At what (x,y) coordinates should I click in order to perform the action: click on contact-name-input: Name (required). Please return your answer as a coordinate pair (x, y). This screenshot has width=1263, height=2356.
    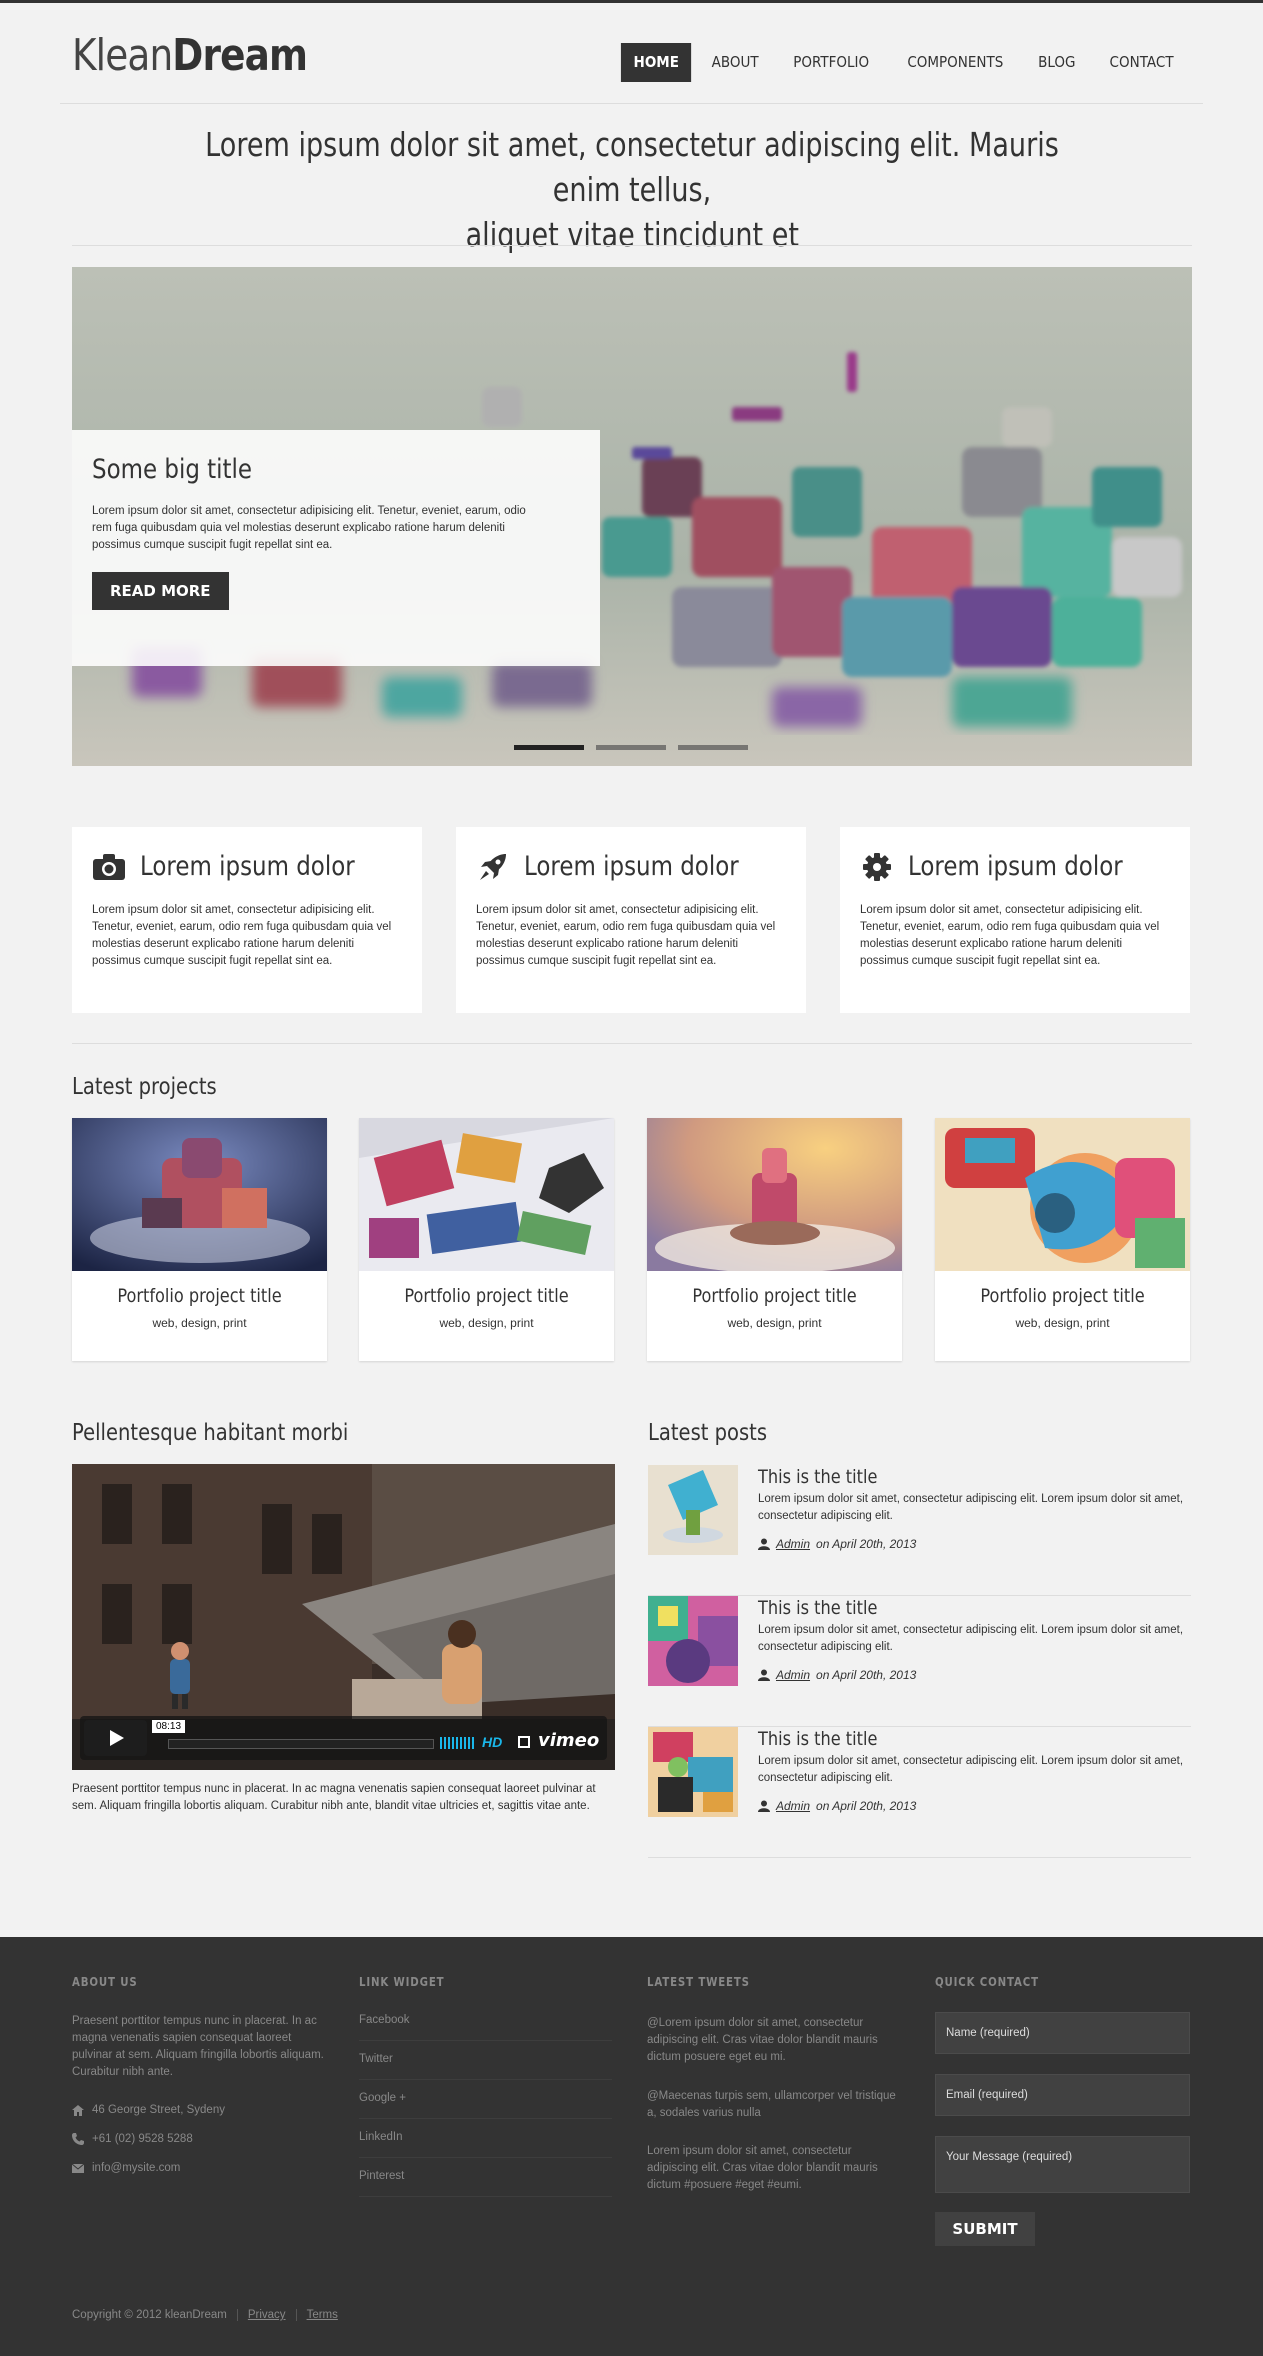
    Looking at the image, I should click on (1062, 2033).